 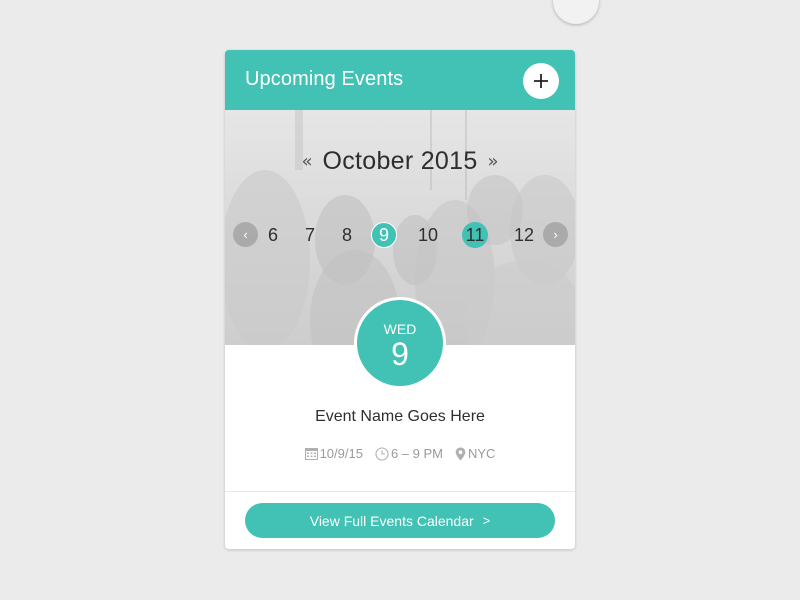 What do you see at coordinates (310, 235) in the screenshot?
I see `day-7: 7` at bounding box center [310, 235].